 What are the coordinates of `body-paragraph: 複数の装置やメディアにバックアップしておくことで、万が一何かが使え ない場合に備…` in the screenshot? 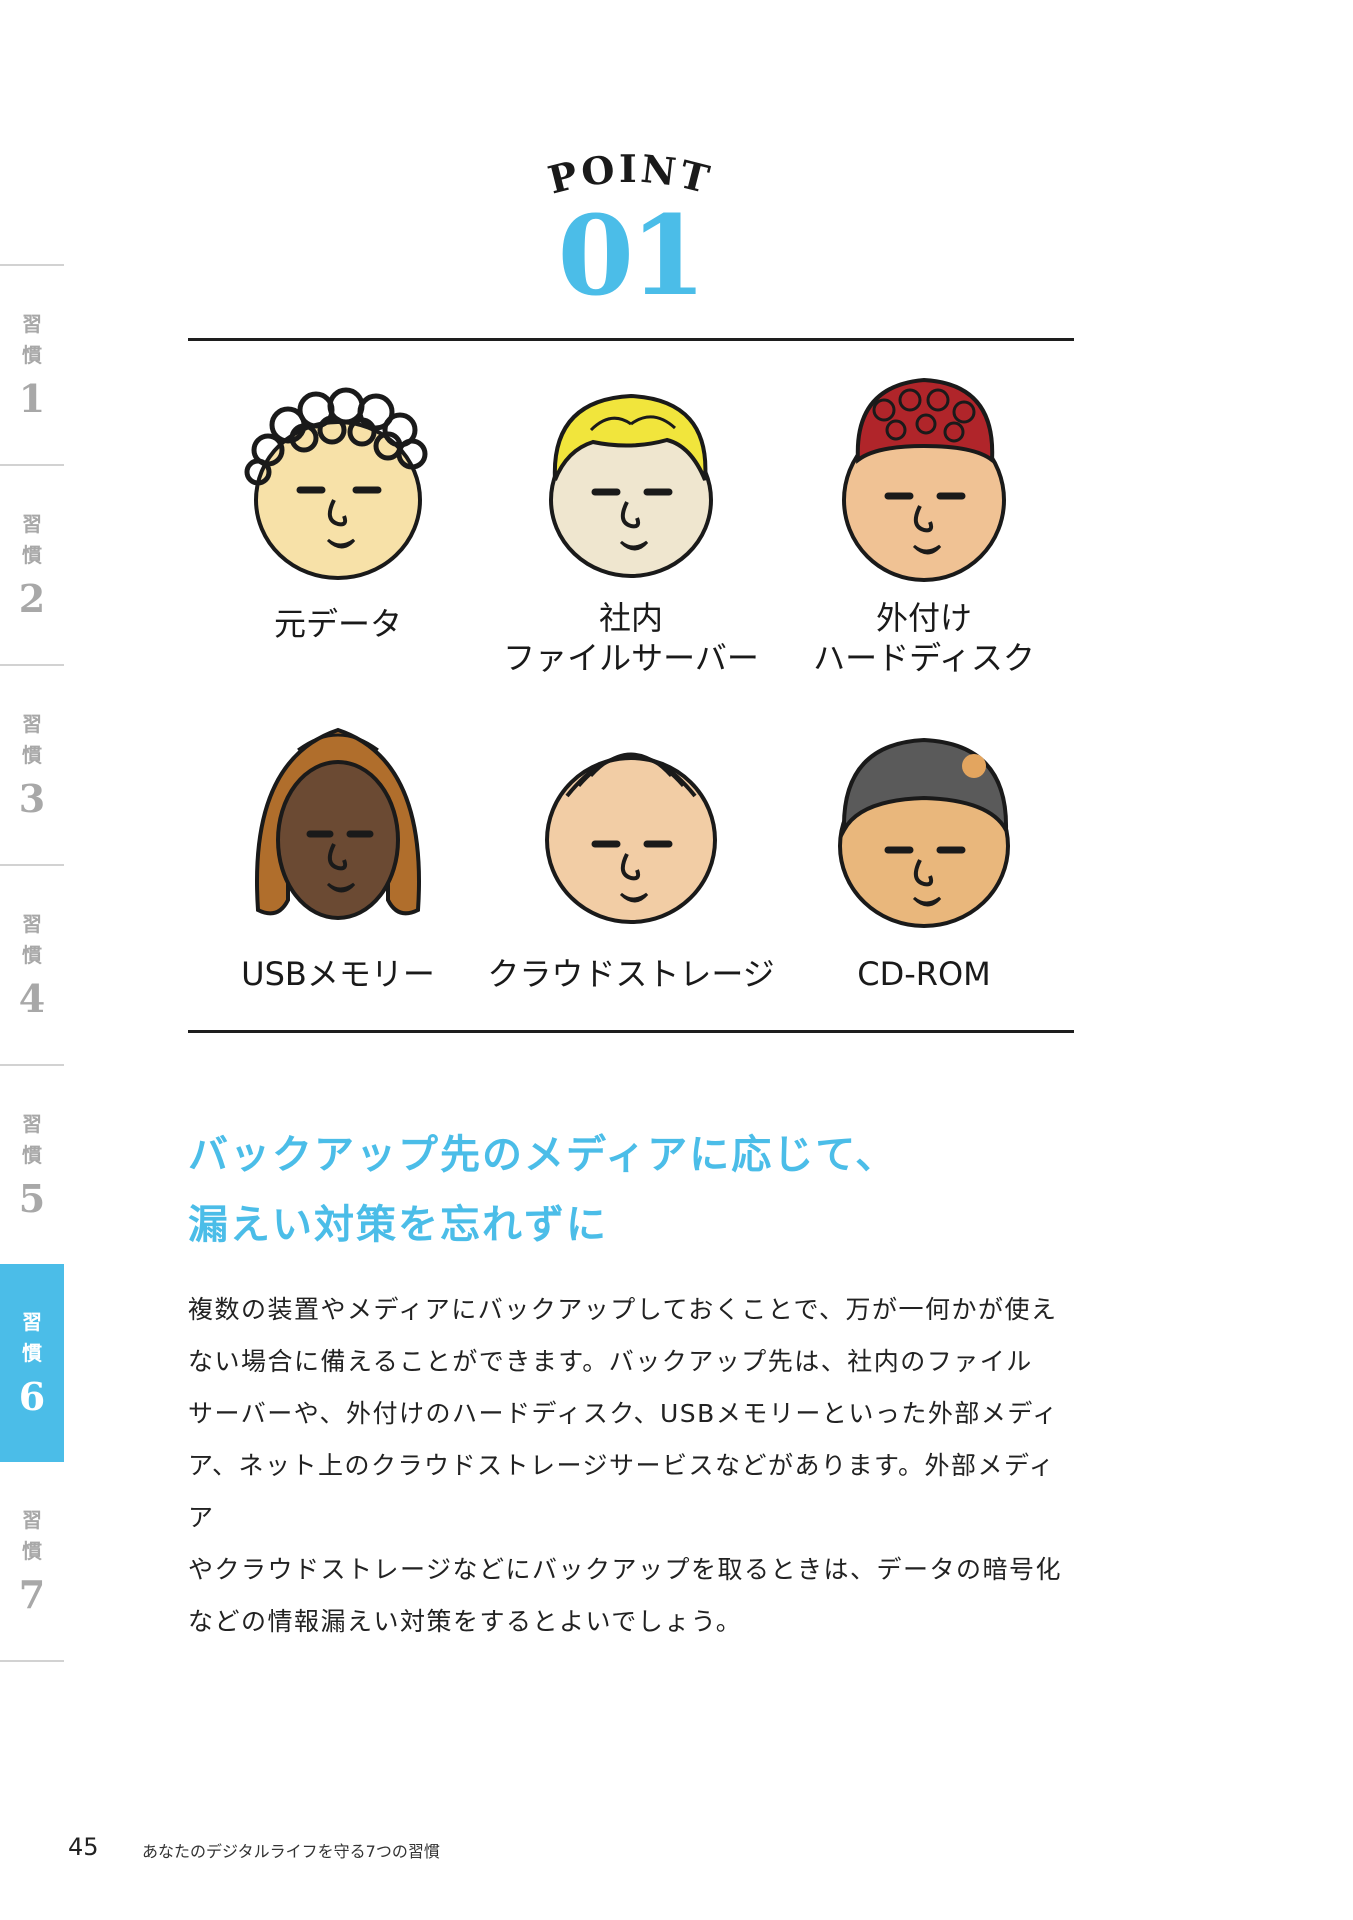 It's located at (633, 1466).